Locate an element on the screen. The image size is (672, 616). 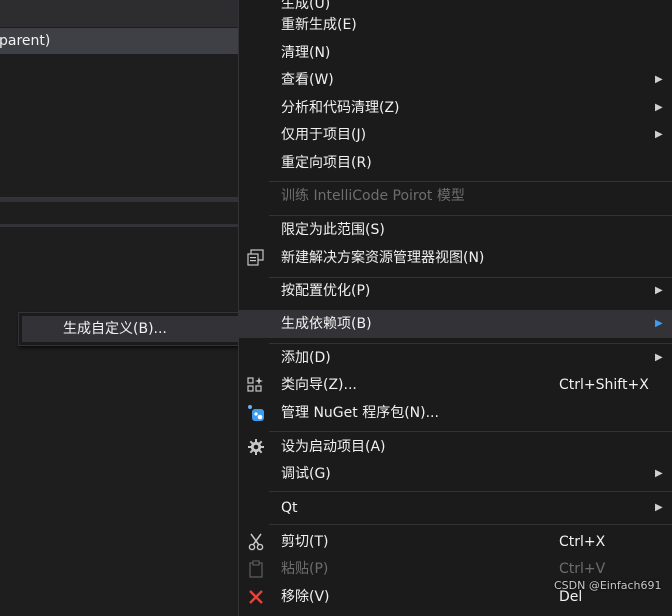
class-wizard-icon is located at coordinates (256, 385).